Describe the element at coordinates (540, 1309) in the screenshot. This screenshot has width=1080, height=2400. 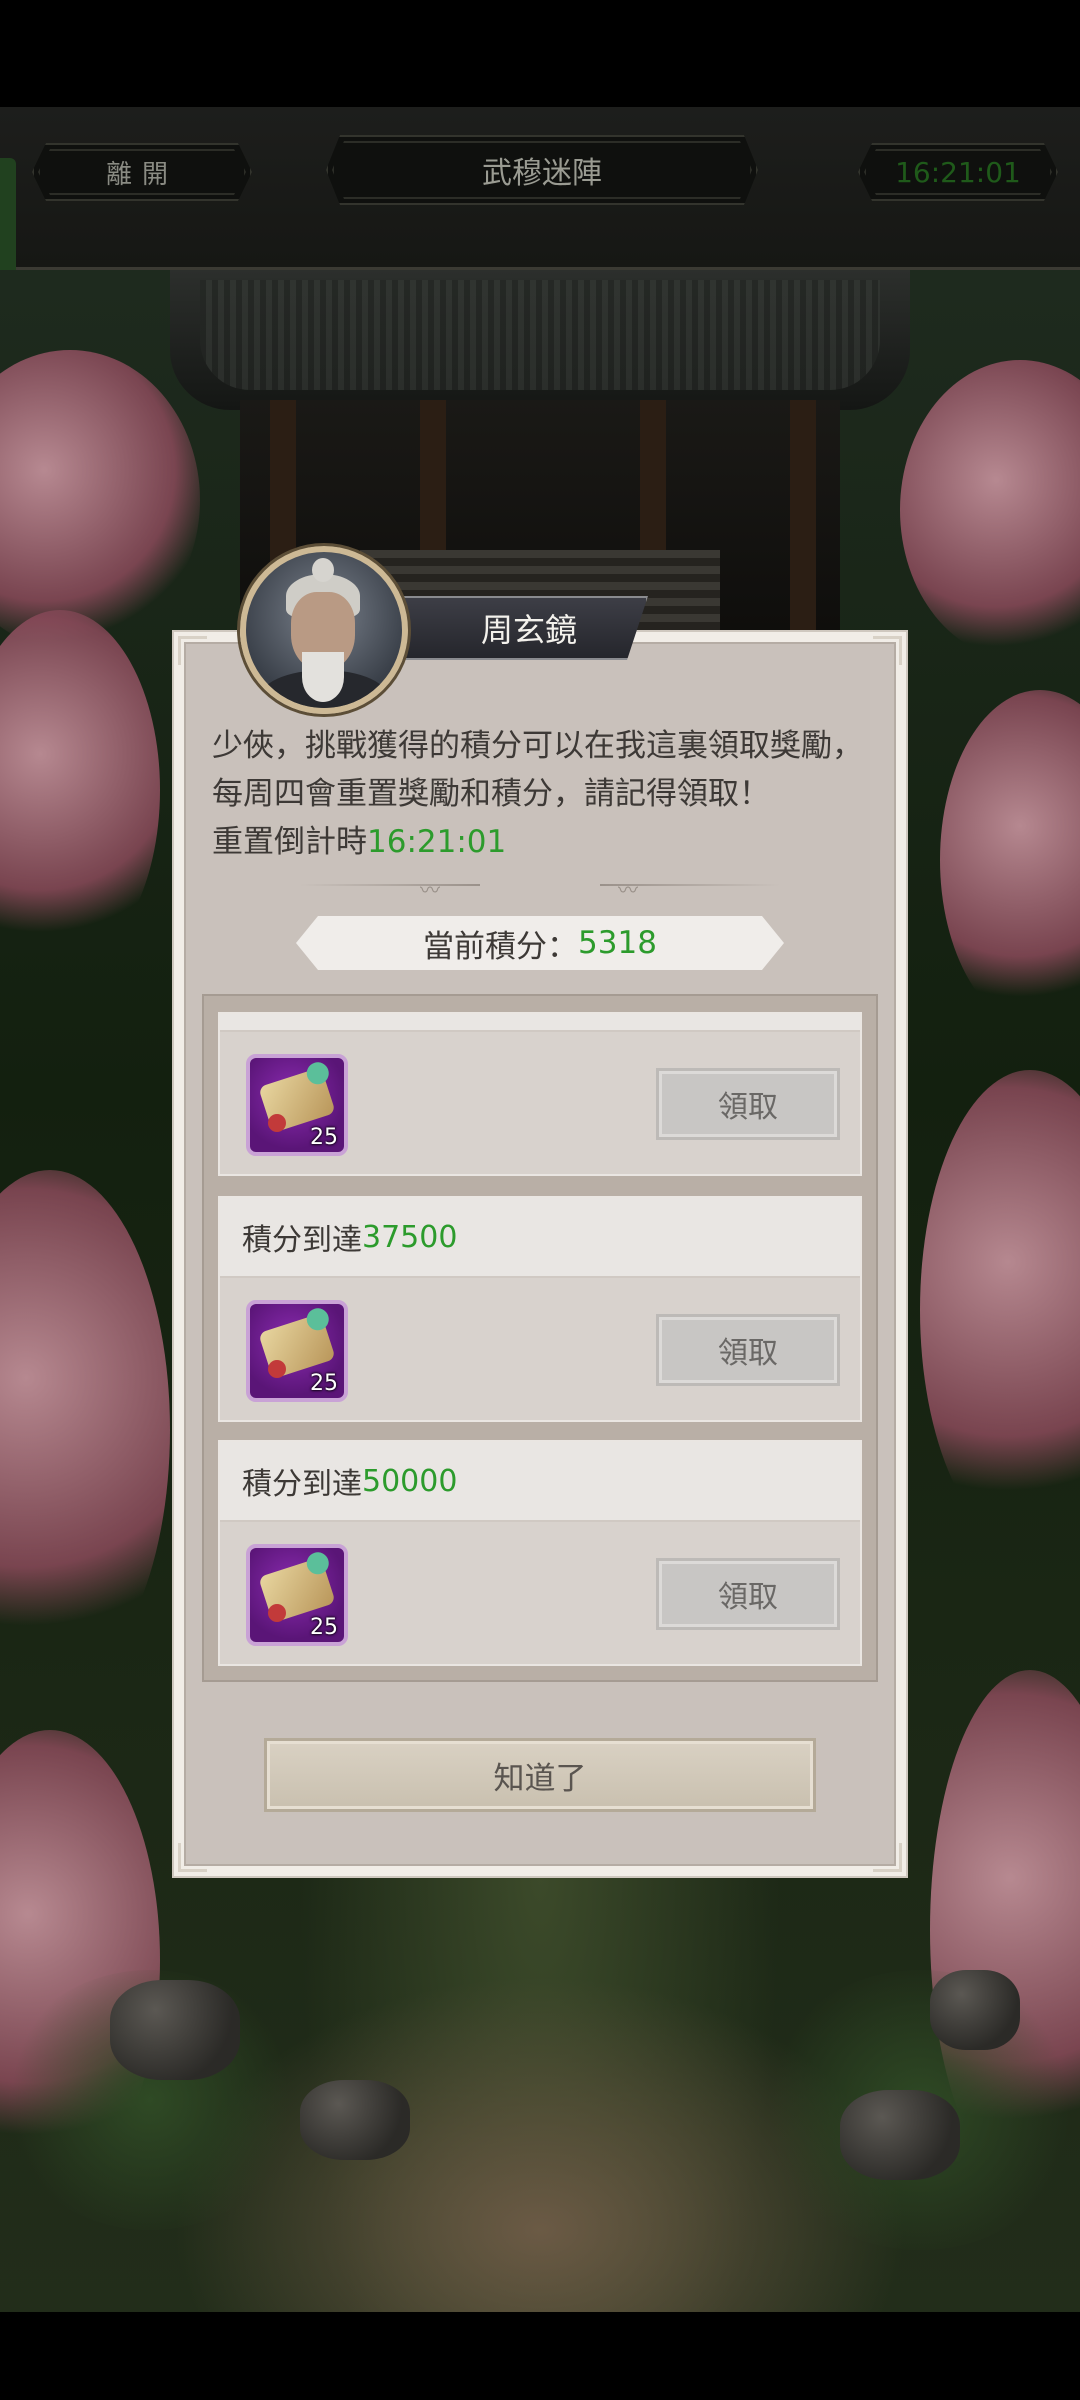
I see `reward-row: 積分到達 37500 25 領取` at that location.